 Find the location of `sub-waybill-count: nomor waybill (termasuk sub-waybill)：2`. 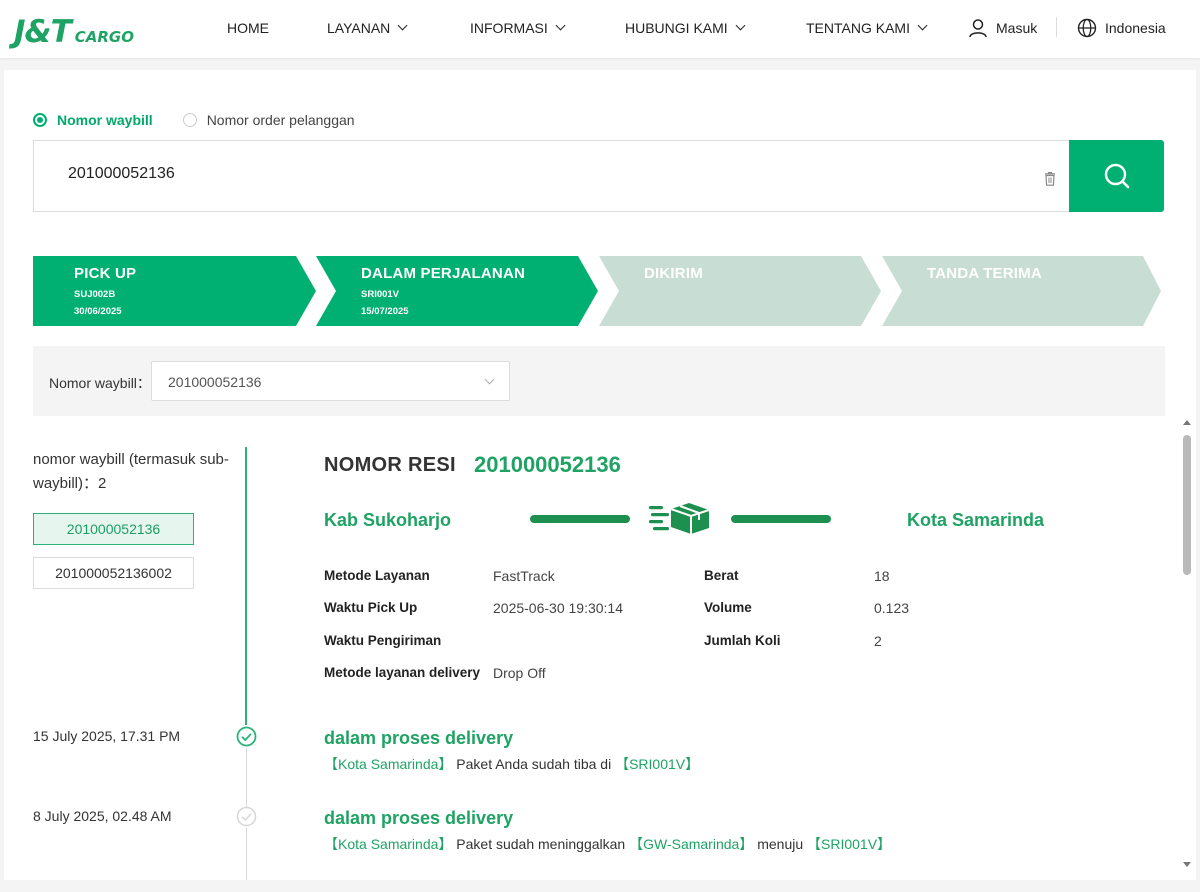

sub-waybill-count: nomor waybill (termasuk sub-waybill)：2 is located at coordinates (131, 471).